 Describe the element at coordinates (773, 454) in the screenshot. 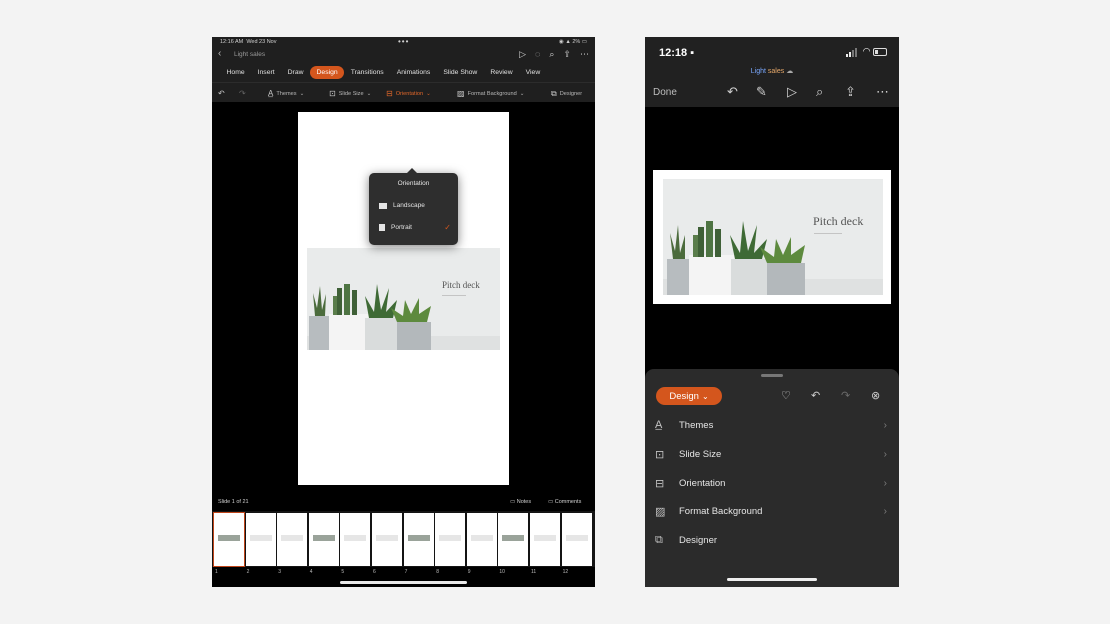

I see `menu-item-slide-size: ⊡ Slide Size ›` at that location.